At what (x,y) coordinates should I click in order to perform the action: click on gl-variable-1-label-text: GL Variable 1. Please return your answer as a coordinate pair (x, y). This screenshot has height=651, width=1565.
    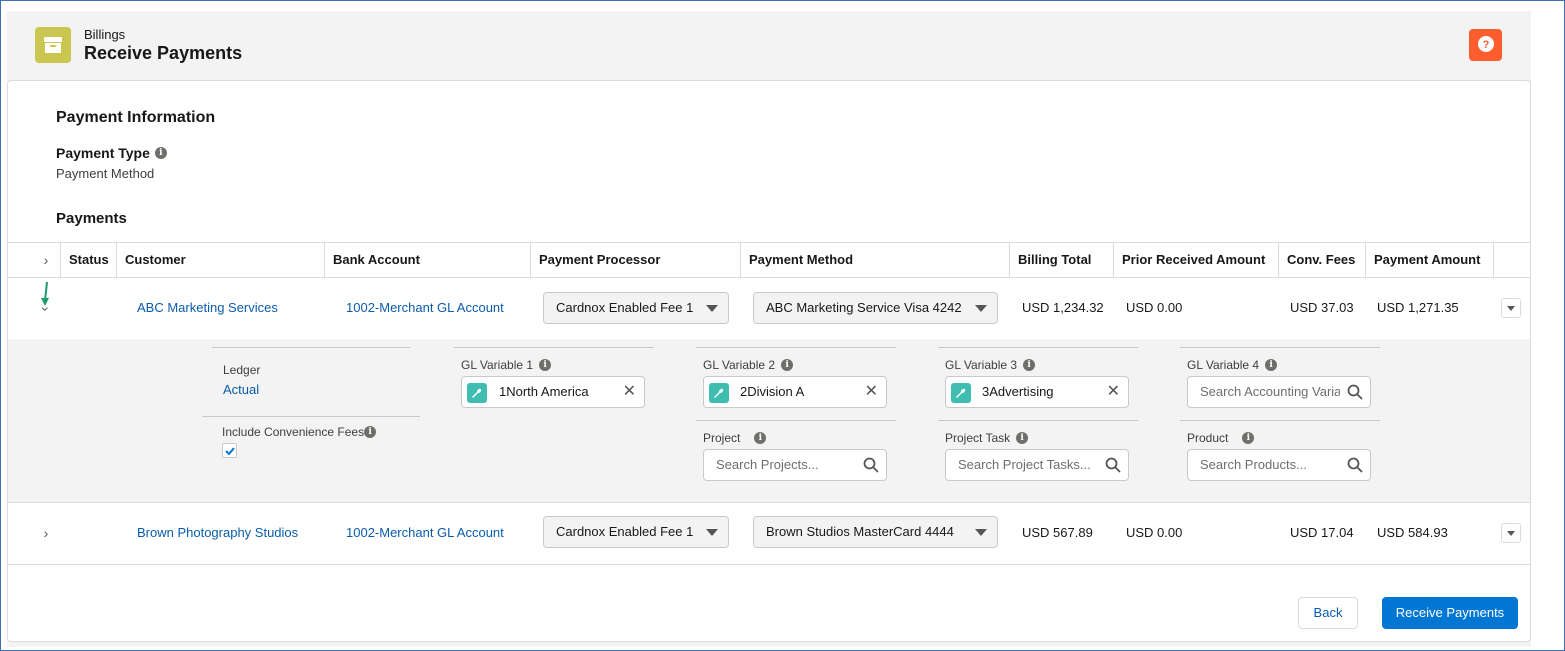
    Looking at the image, I should click on (497, 365).